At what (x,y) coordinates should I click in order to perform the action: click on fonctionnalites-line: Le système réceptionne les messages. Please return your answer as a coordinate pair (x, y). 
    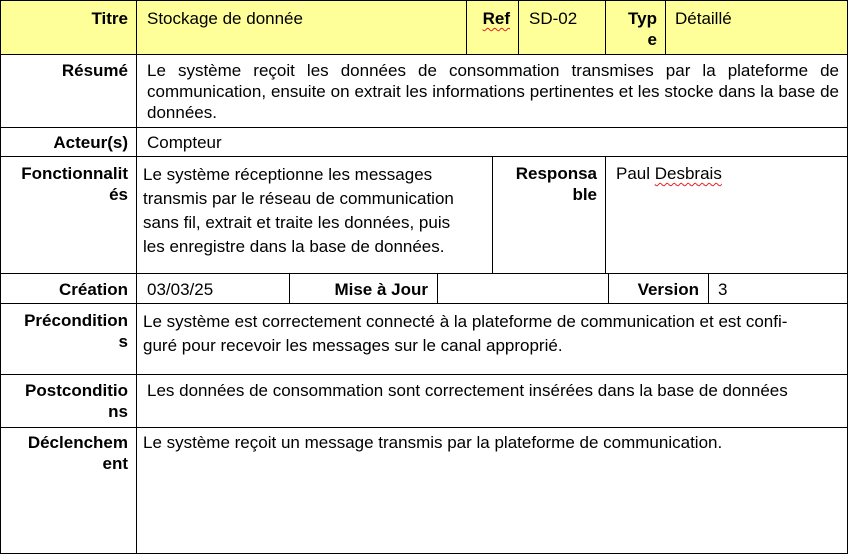
    Looking at the image, I should click on (288, 174).